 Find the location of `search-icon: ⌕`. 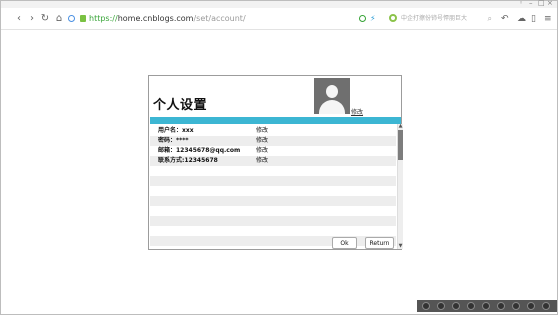

search-icon: ⌕ is located at coordinates (490, 18).